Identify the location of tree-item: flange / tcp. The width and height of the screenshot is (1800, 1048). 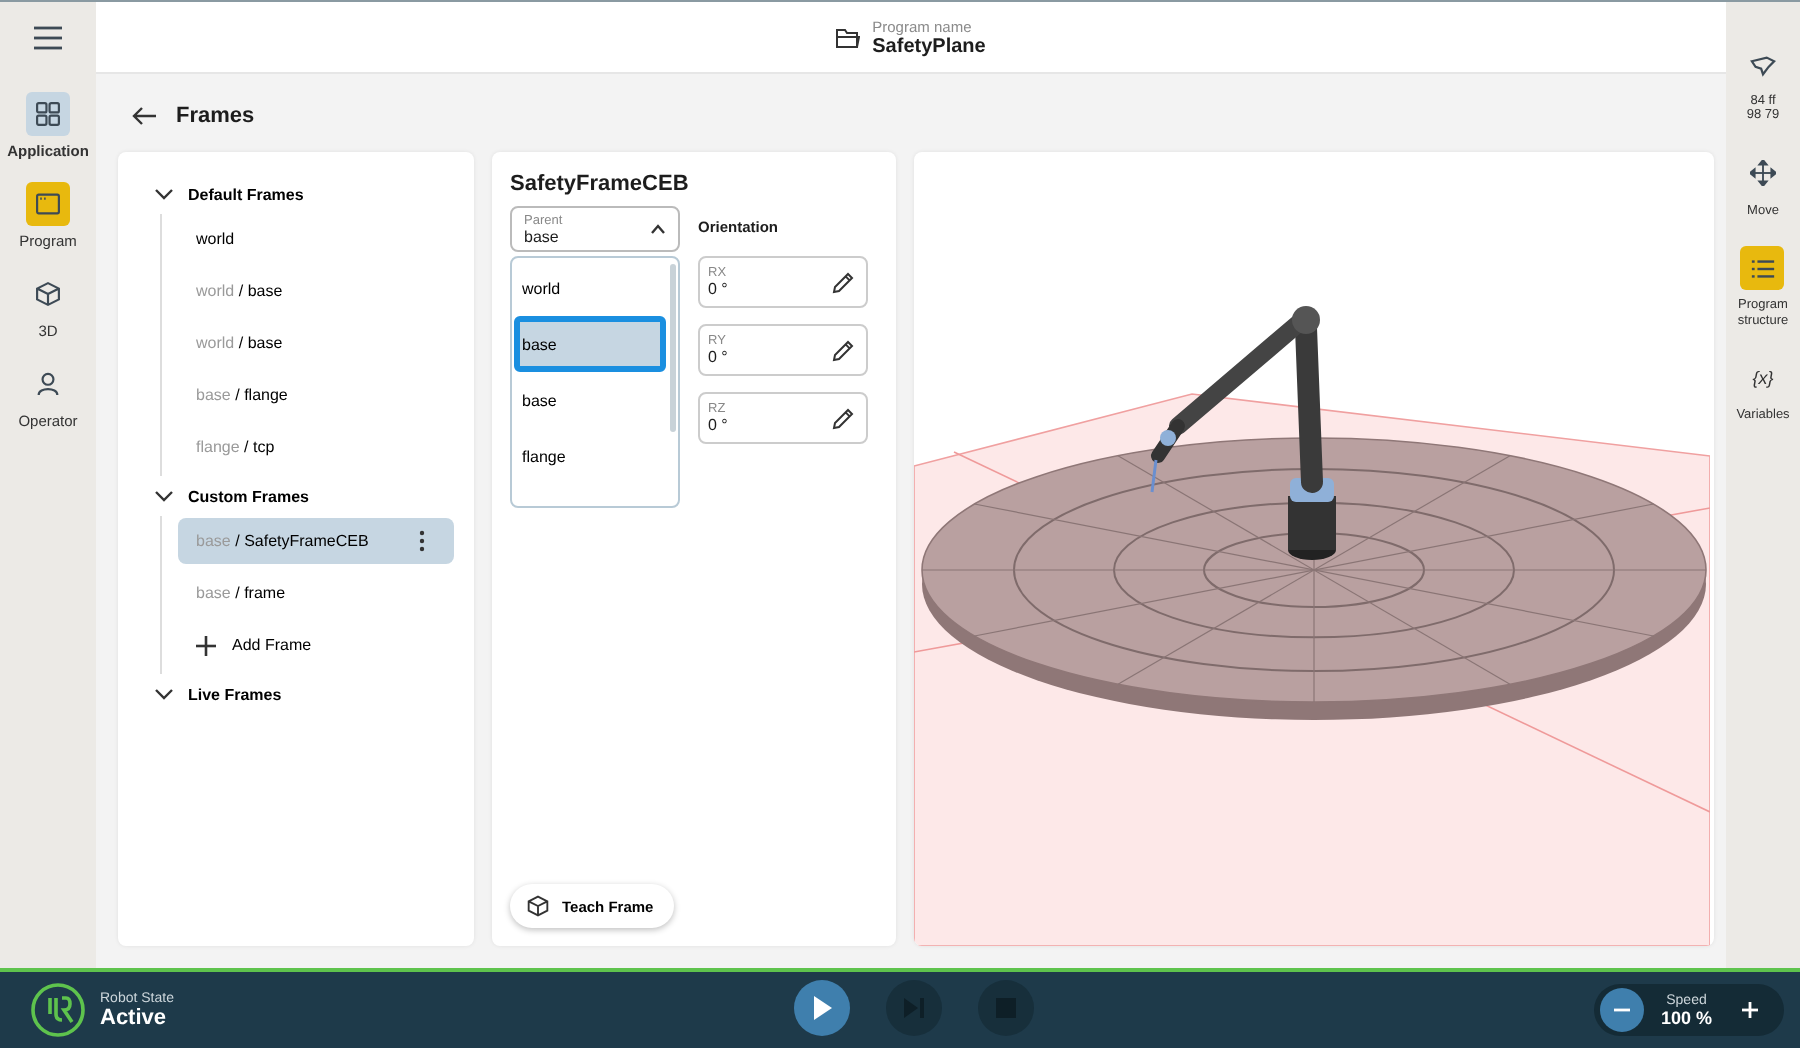
(316, 447).